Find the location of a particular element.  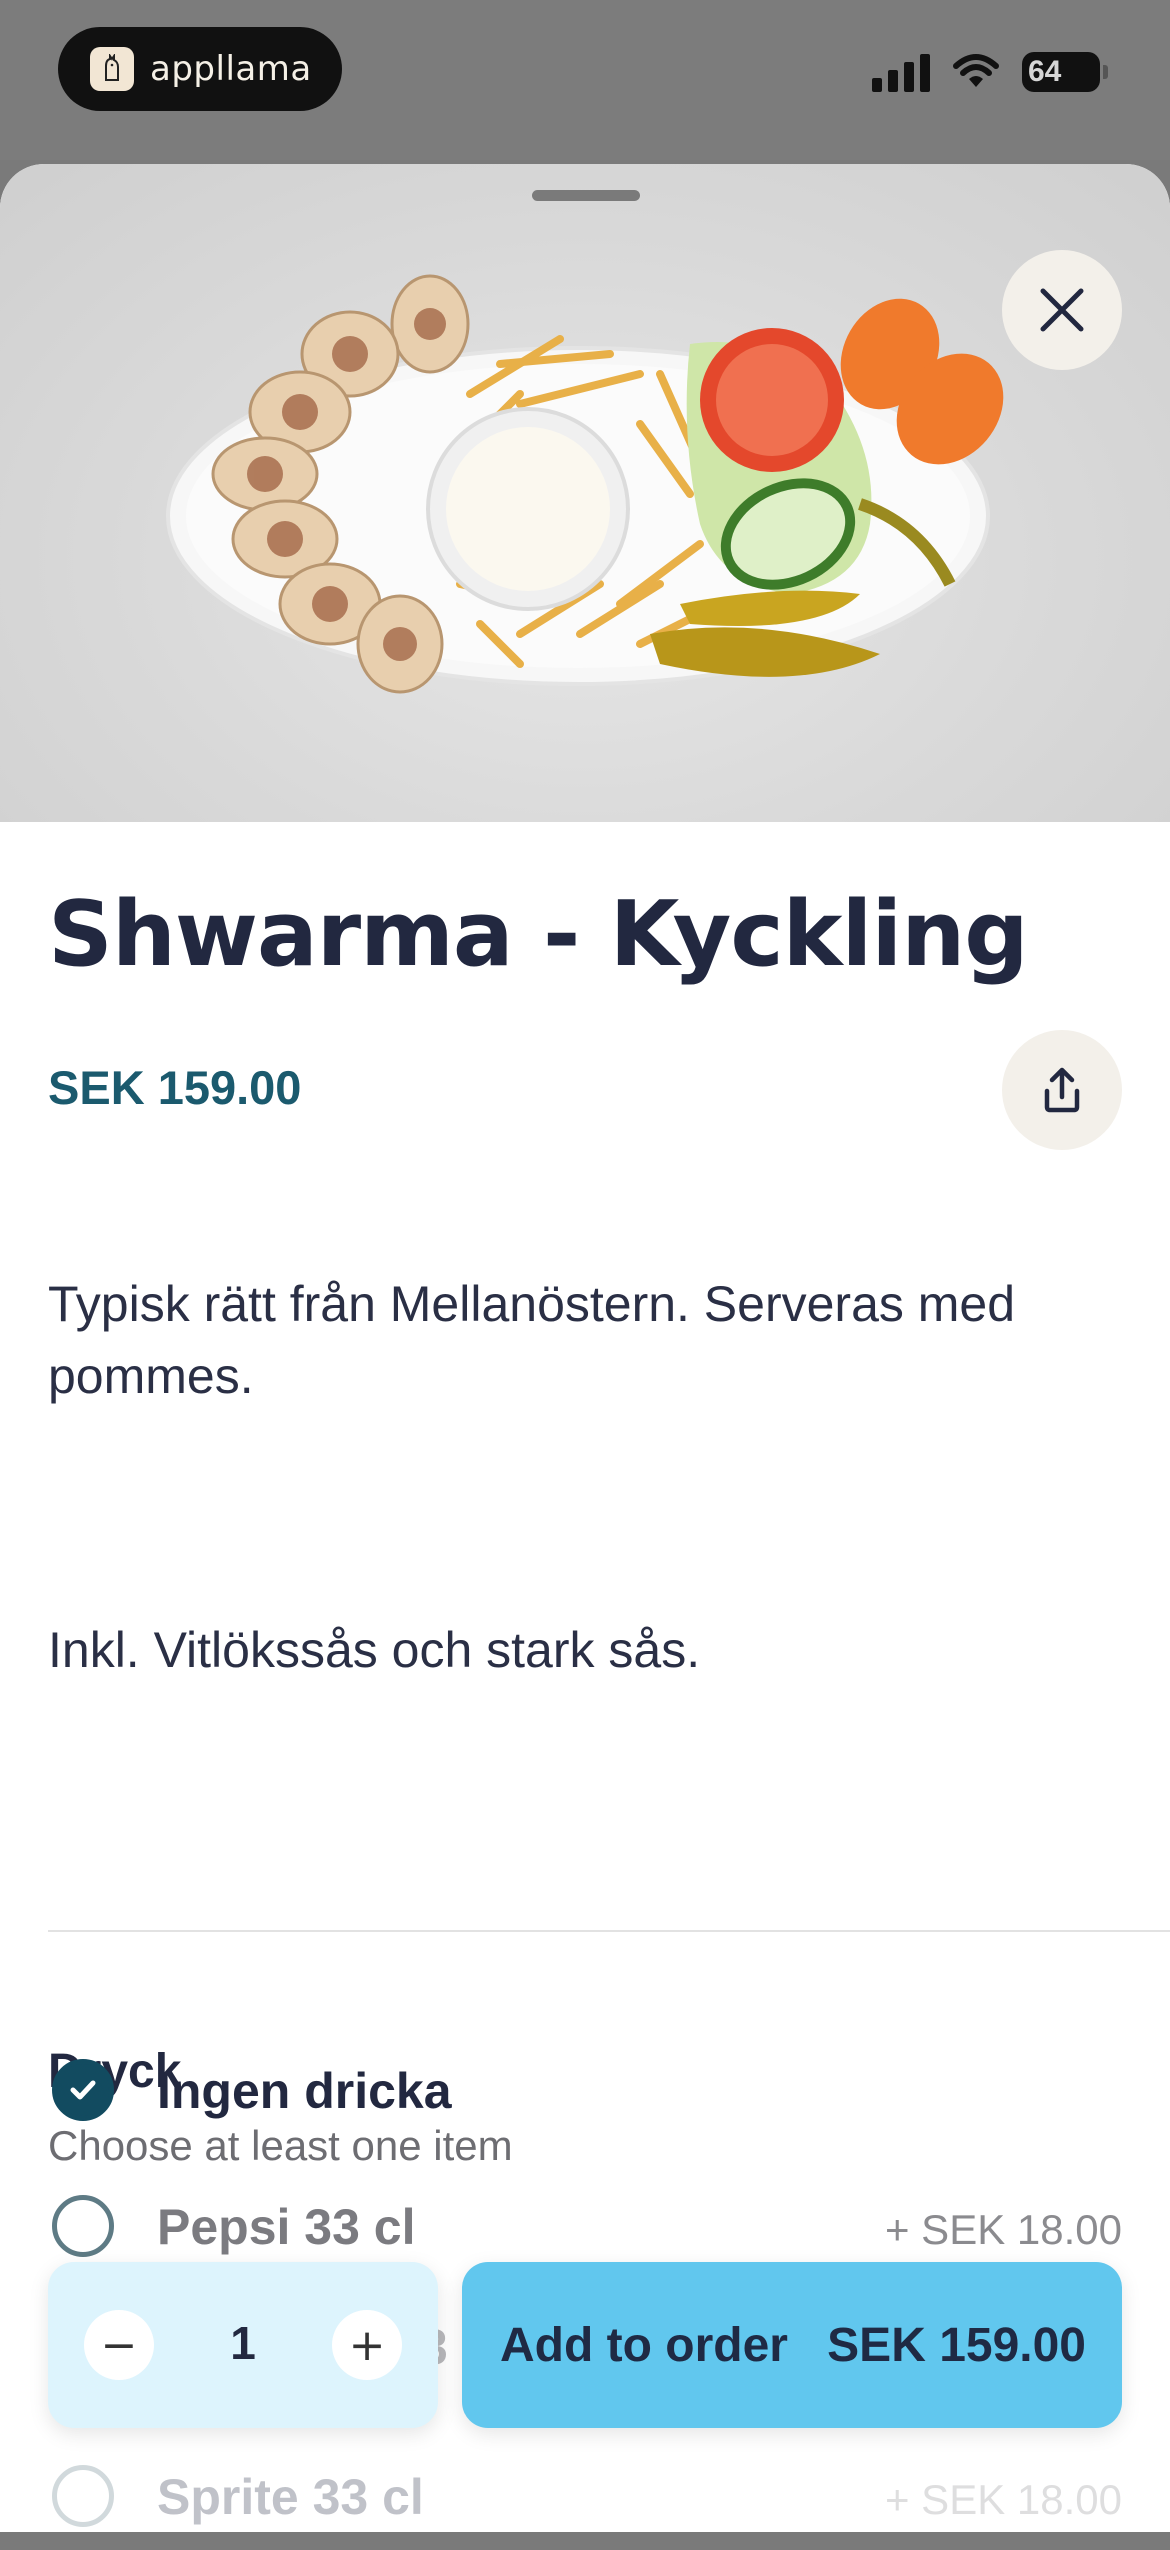

option-label: Sprite 33 cl is located at coordinates (290, 2497).